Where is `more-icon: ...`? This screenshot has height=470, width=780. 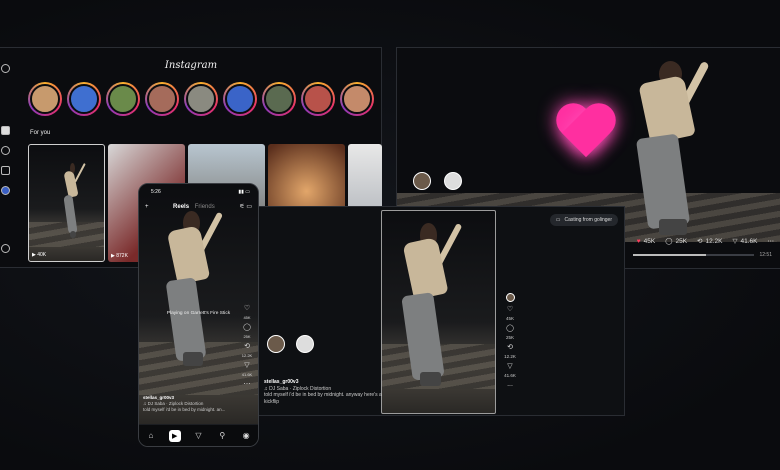 more-icon: ... is located at coordinates (510, 384).